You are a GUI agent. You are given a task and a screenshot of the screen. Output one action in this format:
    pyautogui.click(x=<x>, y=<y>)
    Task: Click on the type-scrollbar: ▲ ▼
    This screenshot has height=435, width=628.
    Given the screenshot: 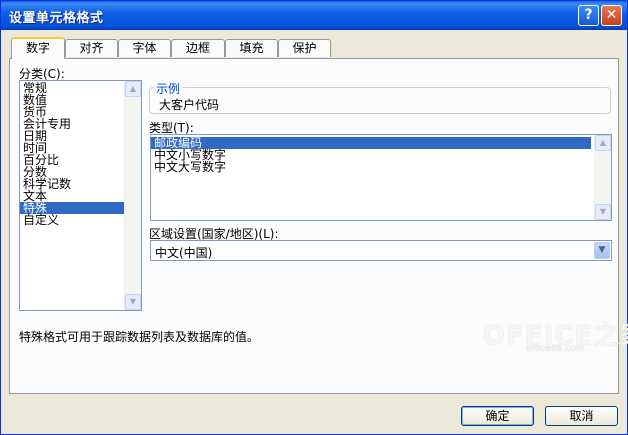 What is the action you would take?
    pyautogui.click(x=602, y=177)
    